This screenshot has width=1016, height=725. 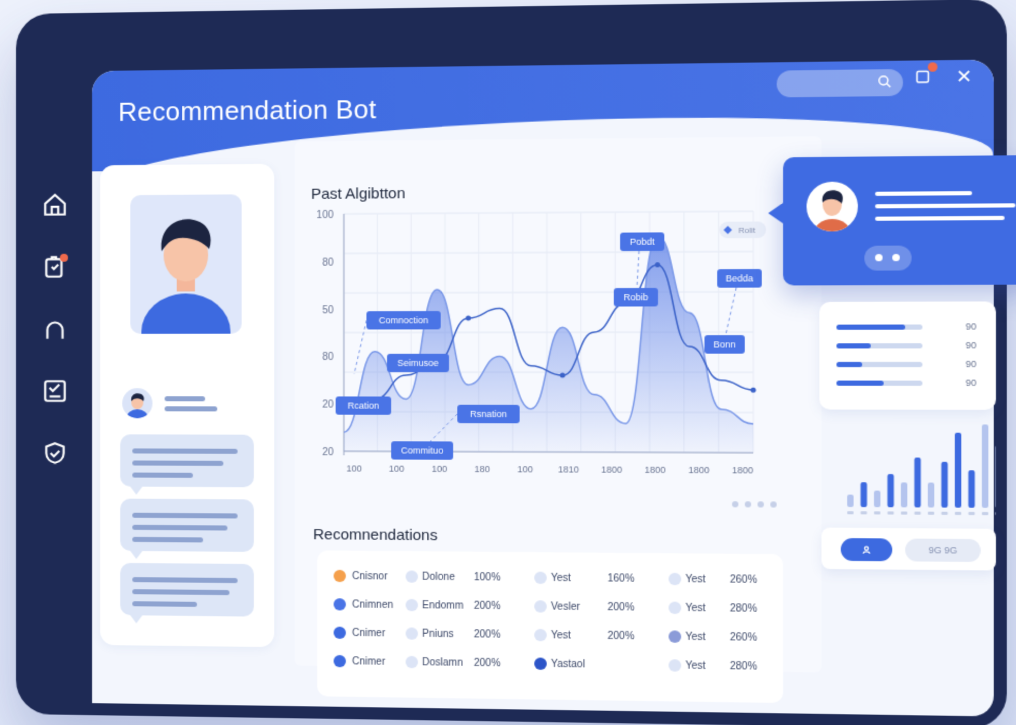 What do you see at coordinates (548, 344) in the screenshot?
I see `series-area` at bounding box center [548, 344].